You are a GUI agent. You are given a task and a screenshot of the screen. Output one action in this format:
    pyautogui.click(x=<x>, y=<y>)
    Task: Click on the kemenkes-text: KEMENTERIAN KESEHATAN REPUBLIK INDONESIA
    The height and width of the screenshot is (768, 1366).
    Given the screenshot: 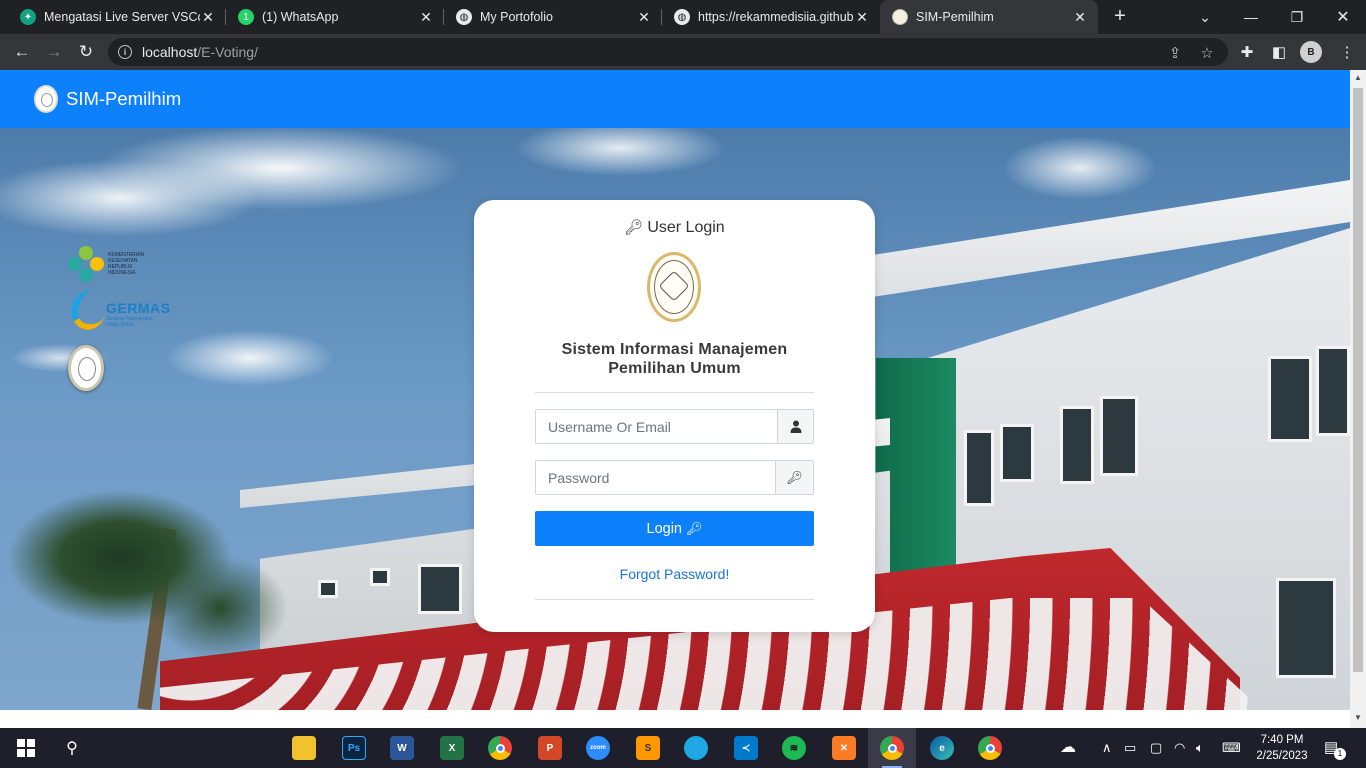 What is the action you would take?
    pyautogui.click(x=126, y=264)
    